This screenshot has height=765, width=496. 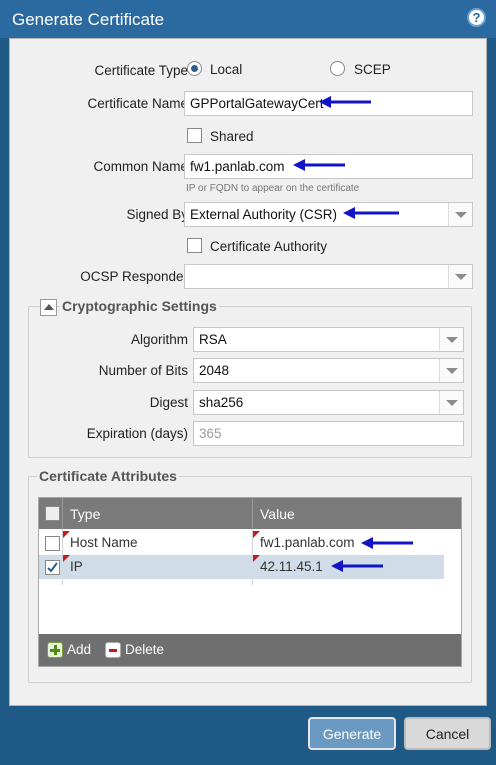 What do you see at coordinates (264, 214) in the screenshot?
I see `signed-by-value: External Authority (CSR)` at bounding box center [264, 214].